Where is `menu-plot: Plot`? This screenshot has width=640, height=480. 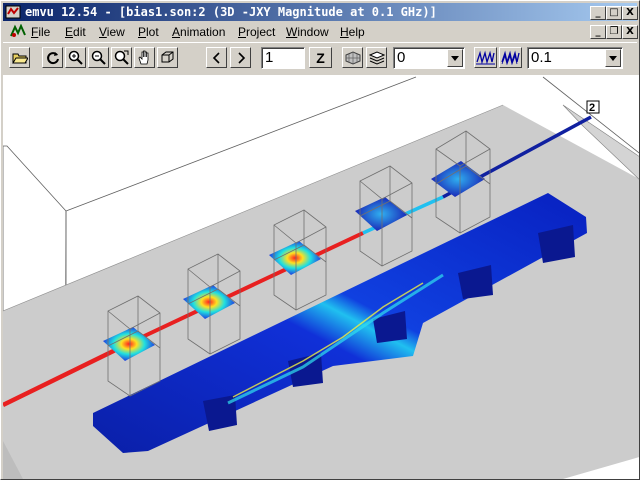 menu-plot: Plot is located at coordinates (148, 32).